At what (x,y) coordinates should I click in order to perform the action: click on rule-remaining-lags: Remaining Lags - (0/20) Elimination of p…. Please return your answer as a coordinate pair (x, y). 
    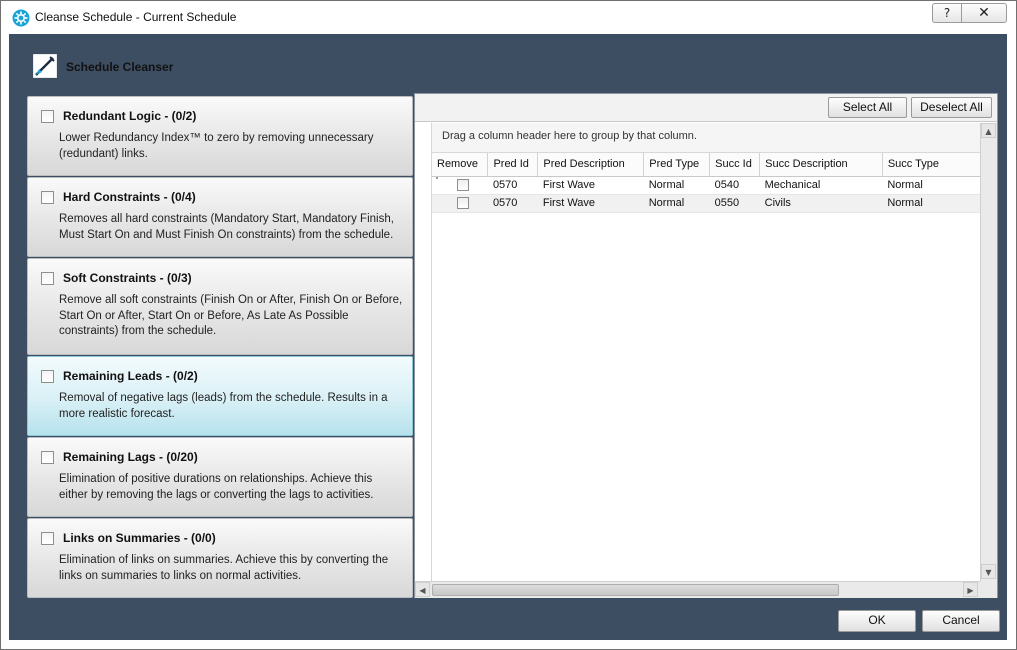
    Looking at the image, I should click on (220, 477).